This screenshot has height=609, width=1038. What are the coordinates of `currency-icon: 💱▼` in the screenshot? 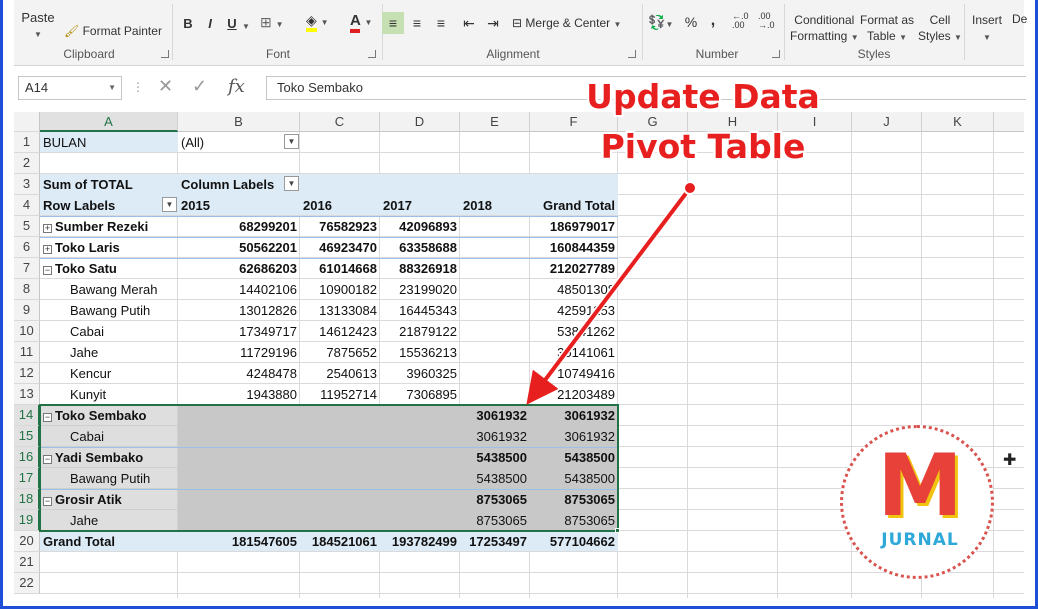 It's located at (660, 22).